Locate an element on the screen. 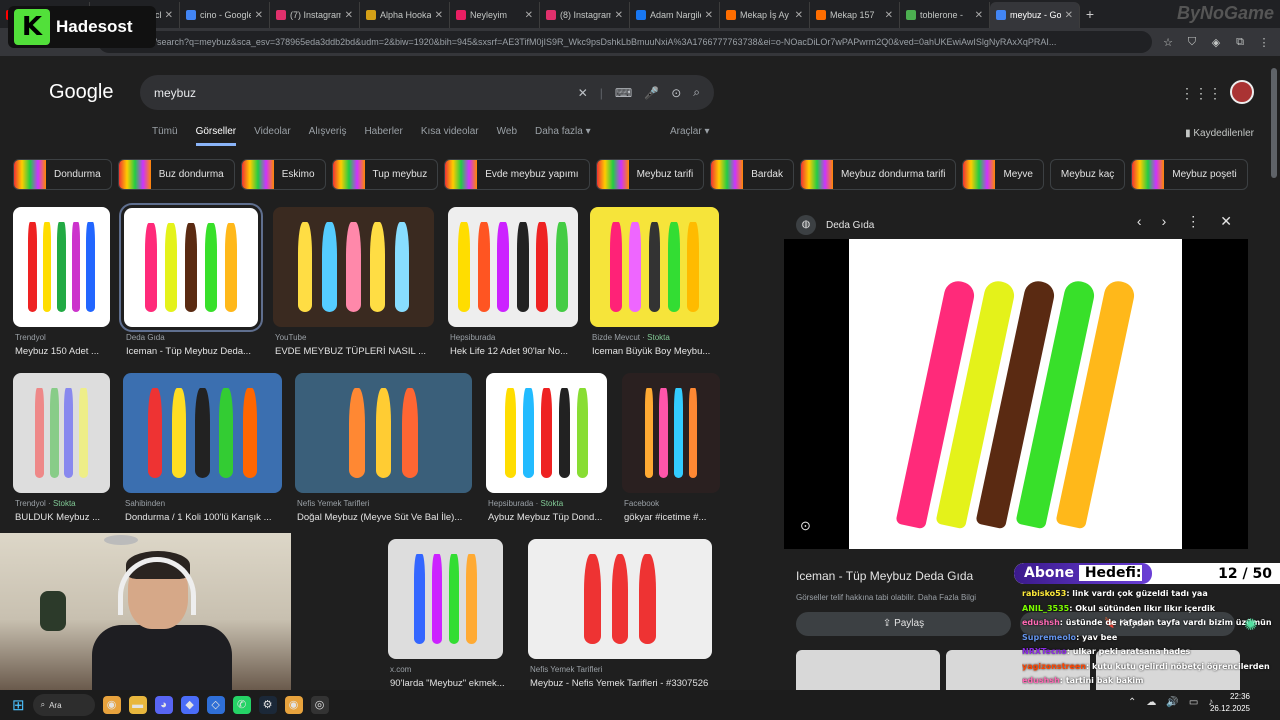 This screenshot has width=1280, height=720. result-source: YouTube is located at coordinates (290, 337).